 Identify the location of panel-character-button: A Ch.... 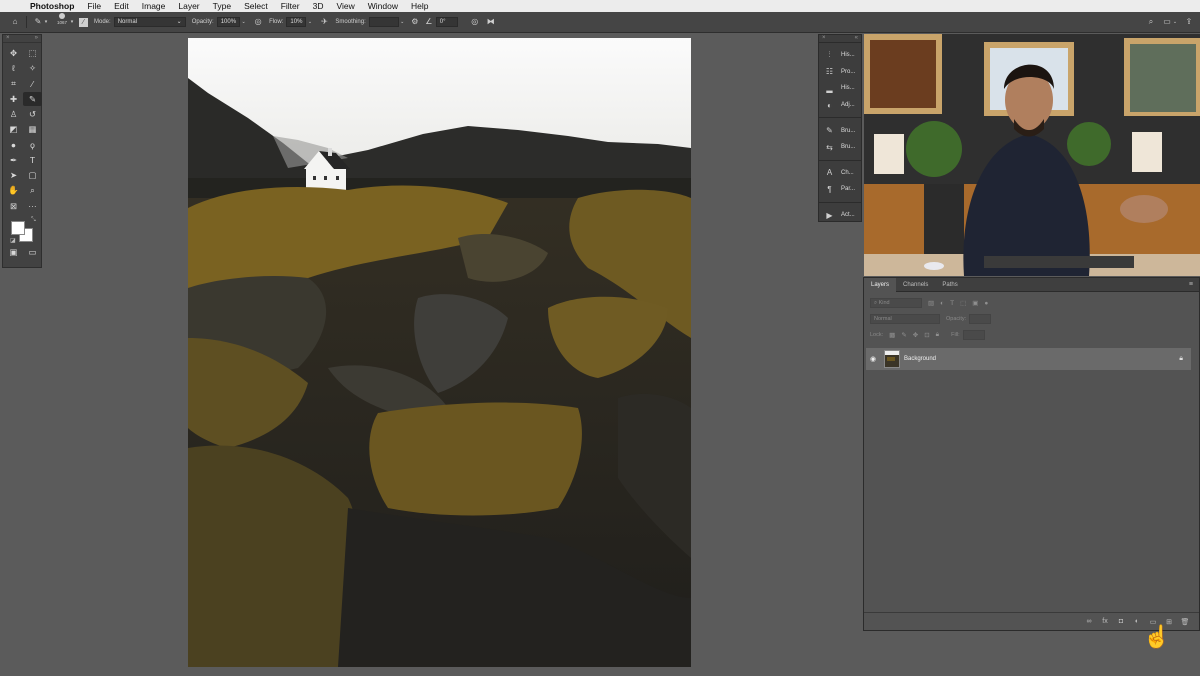
(840, 173).